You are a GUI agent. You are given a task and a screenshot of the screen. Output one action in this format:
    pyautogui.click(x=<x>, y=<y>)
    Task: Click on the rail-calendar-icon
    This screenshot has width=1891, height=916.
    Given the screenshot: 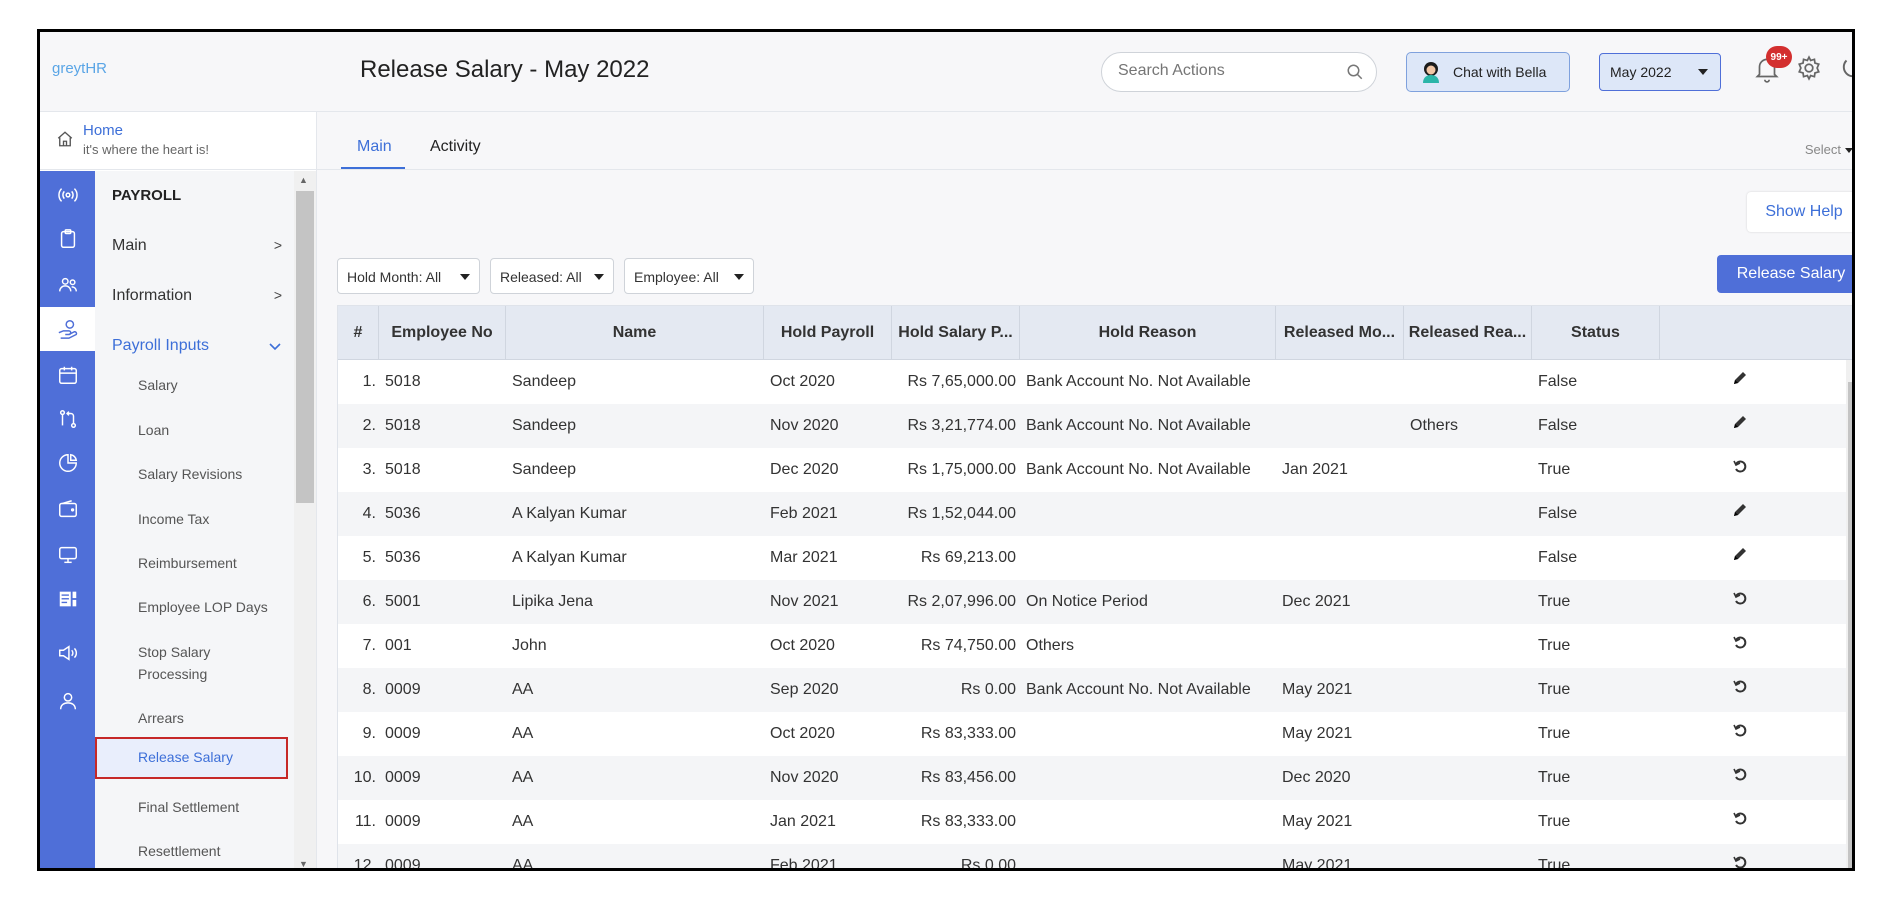 What is the action you would take?
    pyautogui.click(x=67, y=375)
    